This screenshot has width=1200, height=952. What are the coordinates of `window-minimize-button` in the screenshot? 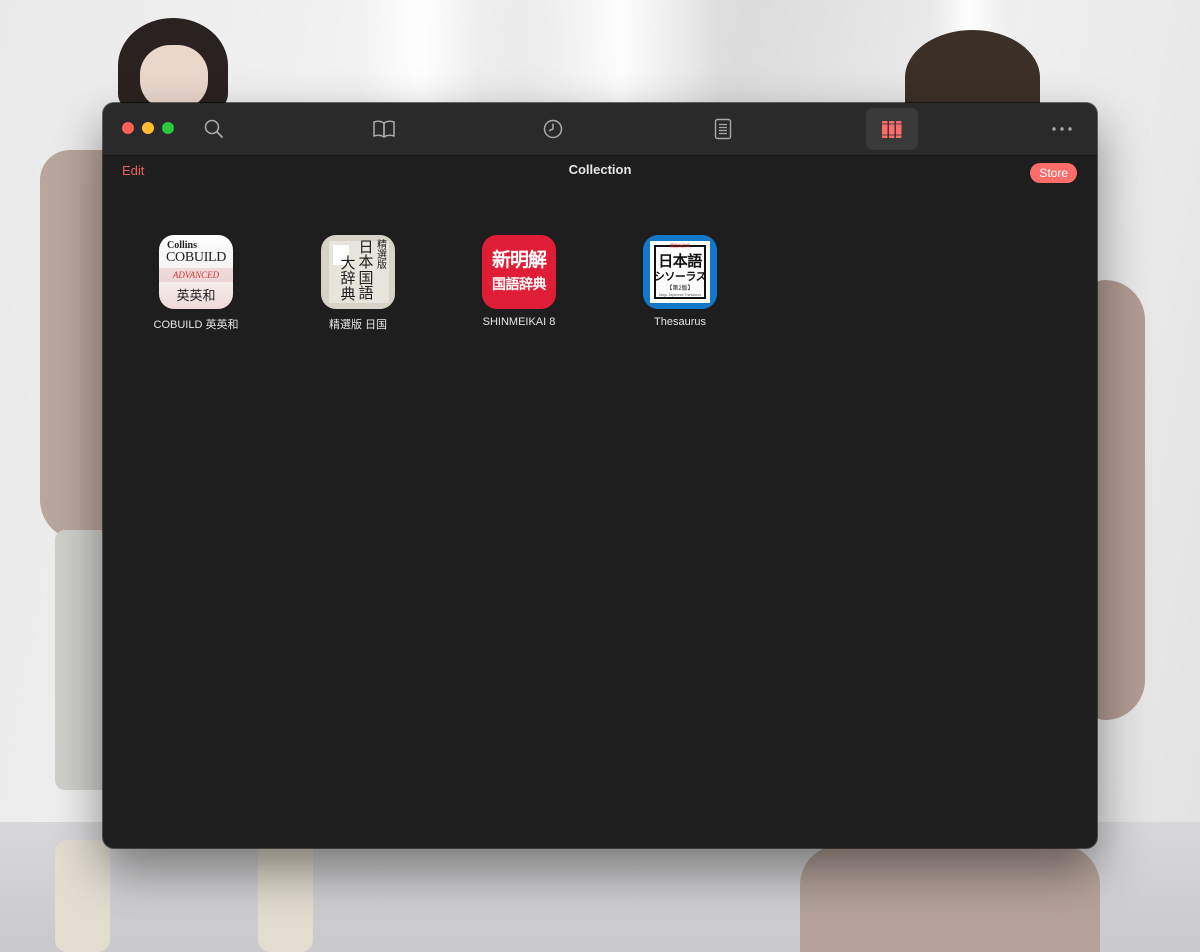 It's located at (148, 128).